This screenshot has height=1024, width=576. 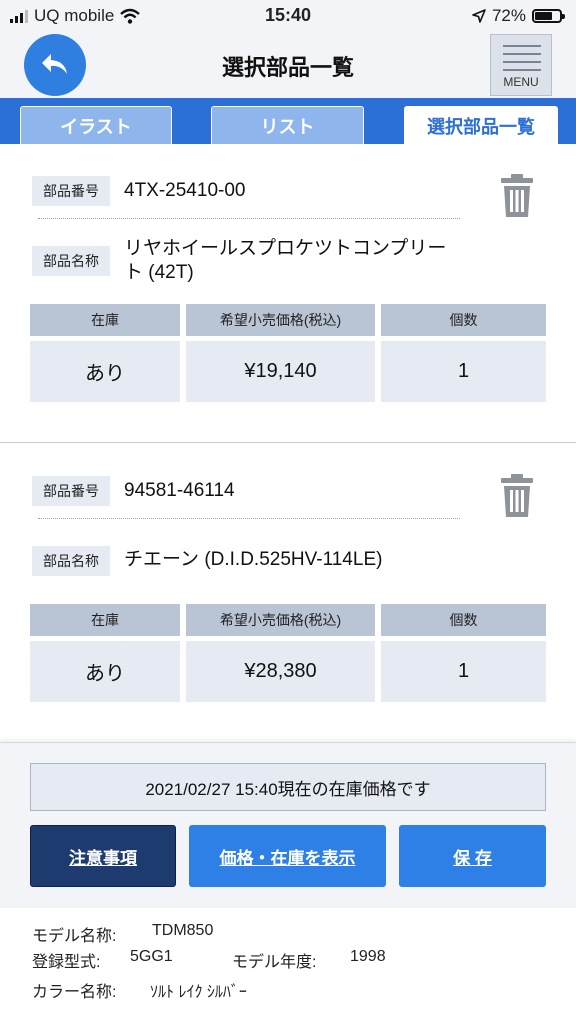 What do you see at coordinates (285, 248) in the screenshot?
I see `part-name-line1: リヤホイールスプロケツトコンプリー` at bounding box center [285, 248].